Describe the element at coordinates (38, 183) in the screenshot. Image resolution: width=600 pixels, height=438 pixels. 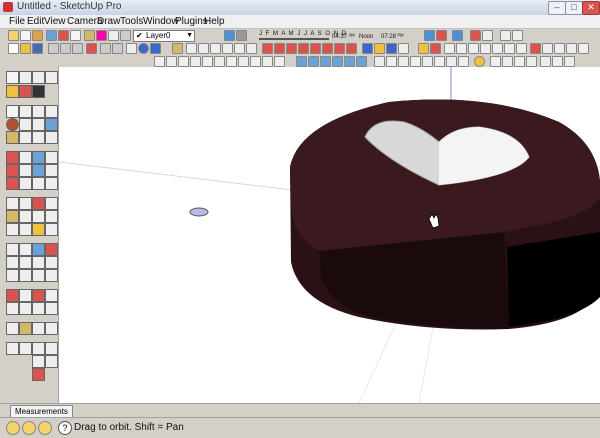
I see `zoom-extents-icon` at that location.